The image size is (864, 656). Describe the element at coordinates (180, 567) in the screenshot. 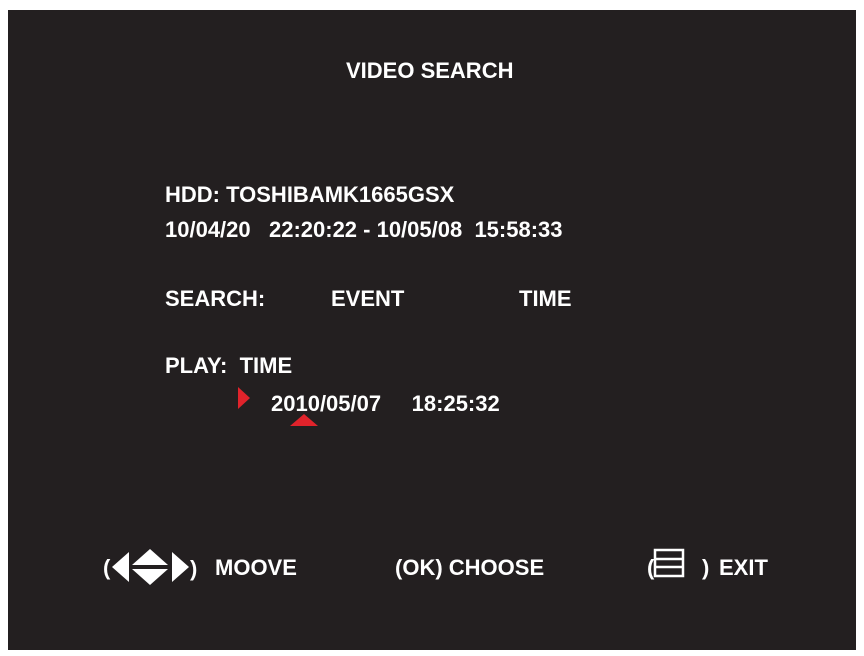

I see `arrow-right-icon` at that location.